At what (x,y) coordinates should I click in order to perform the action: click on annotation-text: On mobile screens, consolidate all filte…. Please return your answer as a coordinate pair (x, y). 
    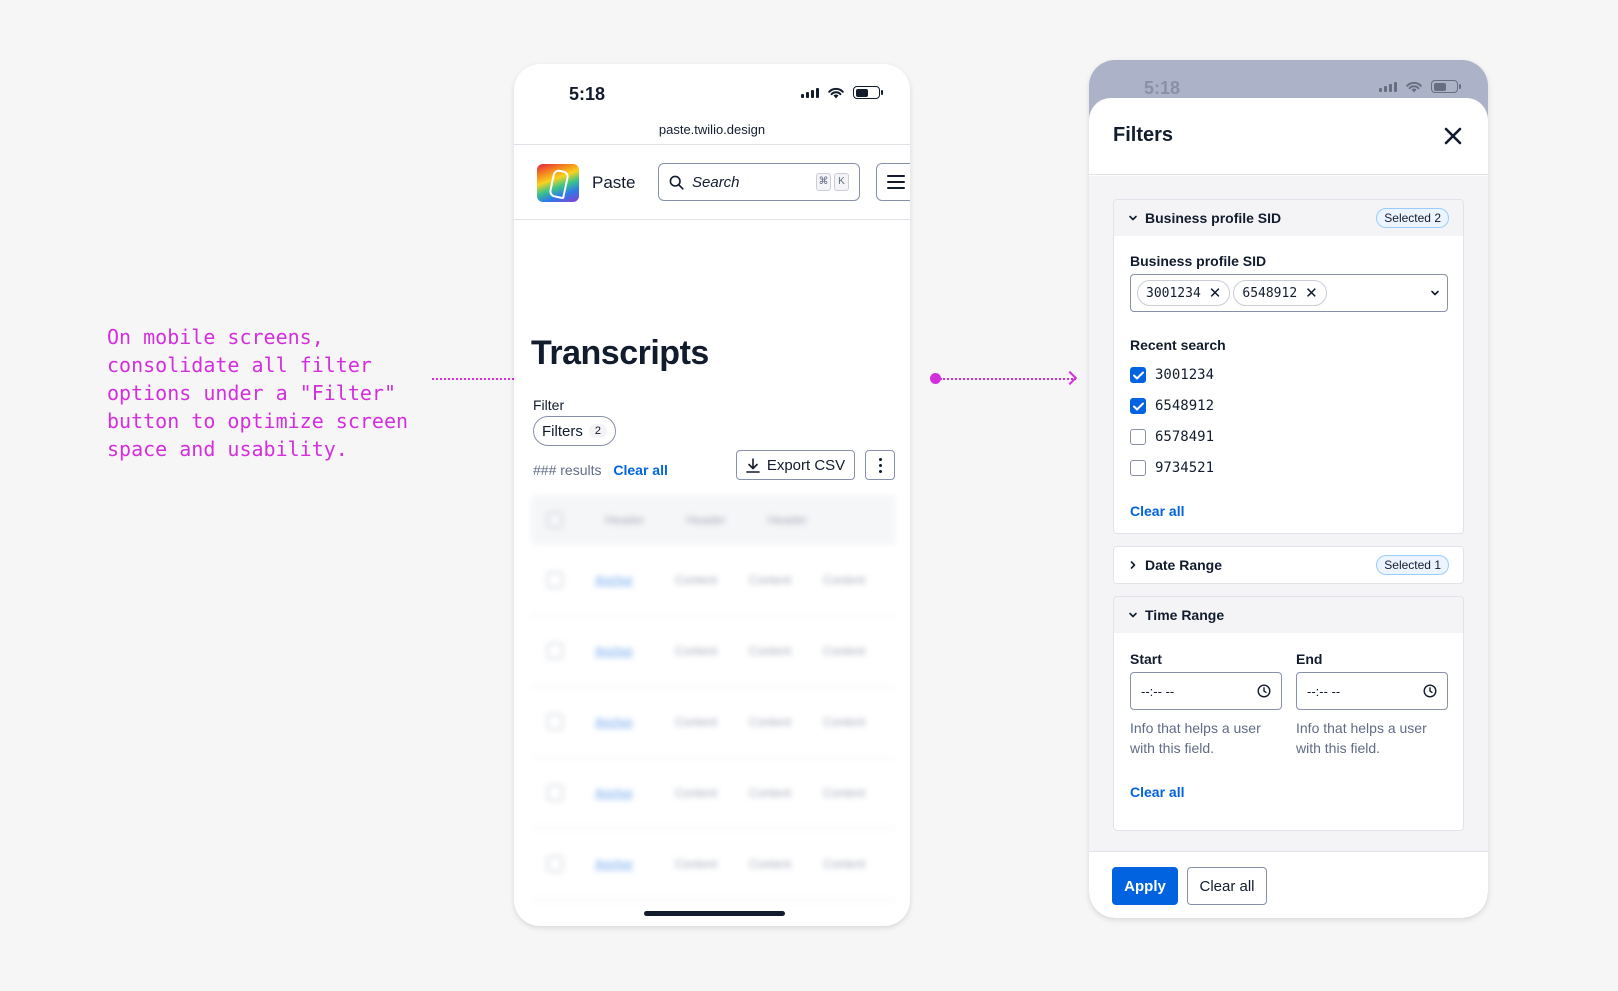
    Looking at the image, I should click on (258, 393).